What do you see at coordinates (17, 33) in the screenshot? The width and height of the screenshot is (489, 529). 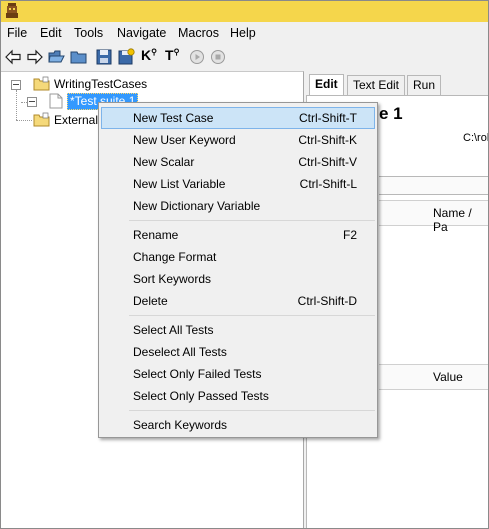 I see `menu-file: File` at bounding box center [17, 33].